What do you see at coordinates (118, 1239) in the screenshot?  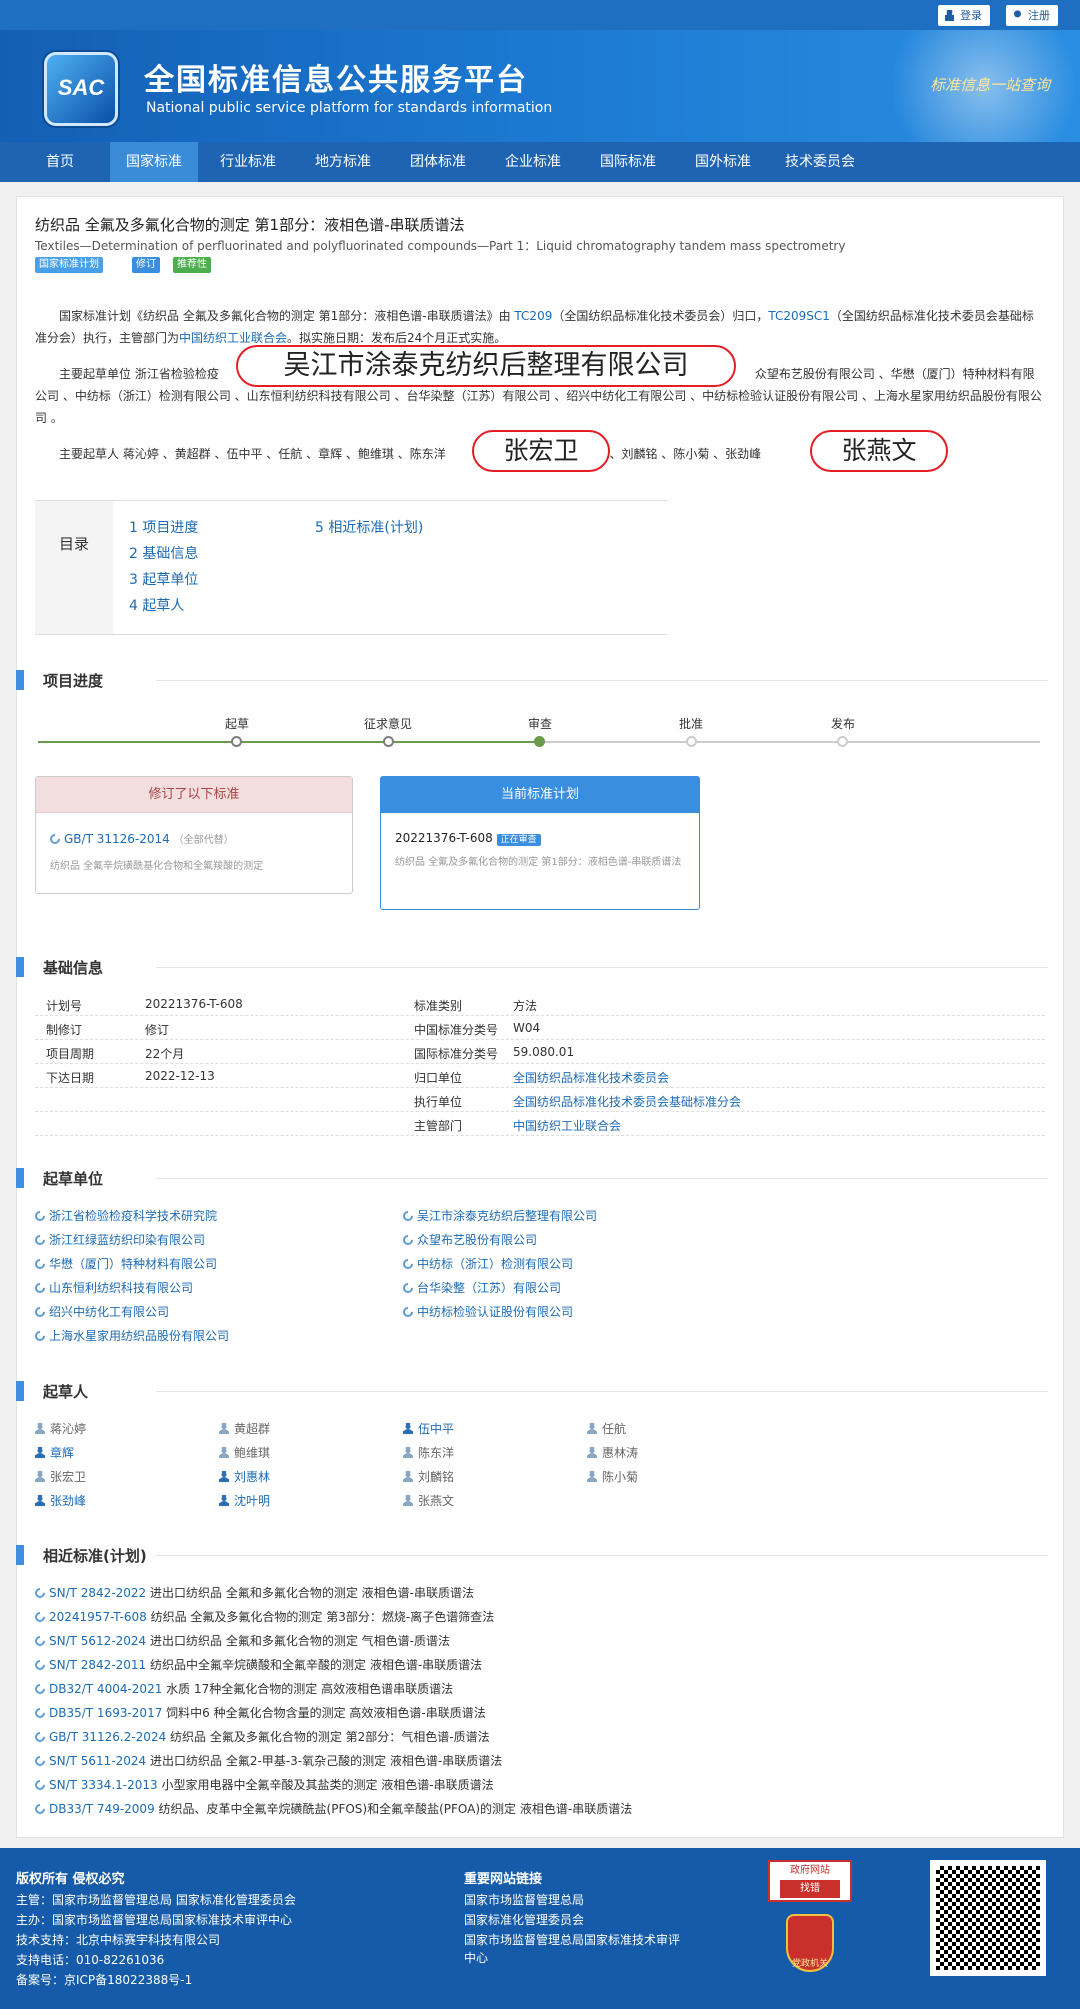 I see `unit-link: 浙江红绿蓝纺织印染有限公司` at bounding box center [118, 1239].